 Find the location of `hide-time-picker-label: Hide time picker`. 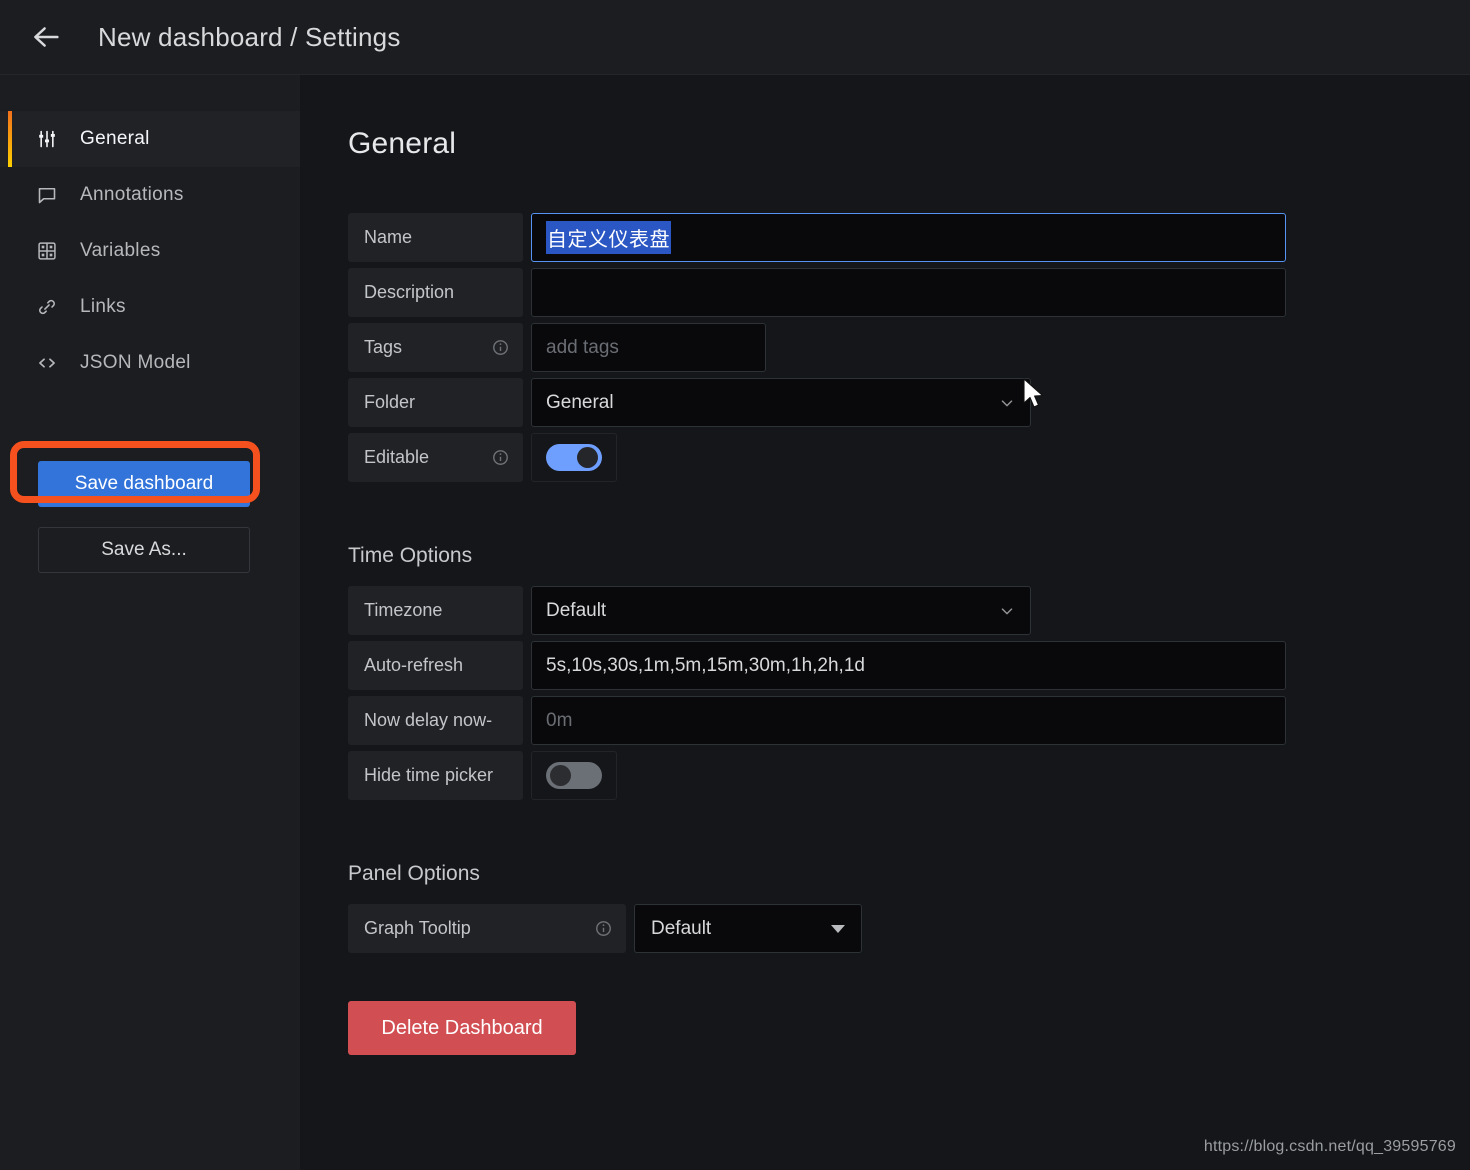

hide-time-picker-label: Hide time picker is located at coordinates (435, 775).